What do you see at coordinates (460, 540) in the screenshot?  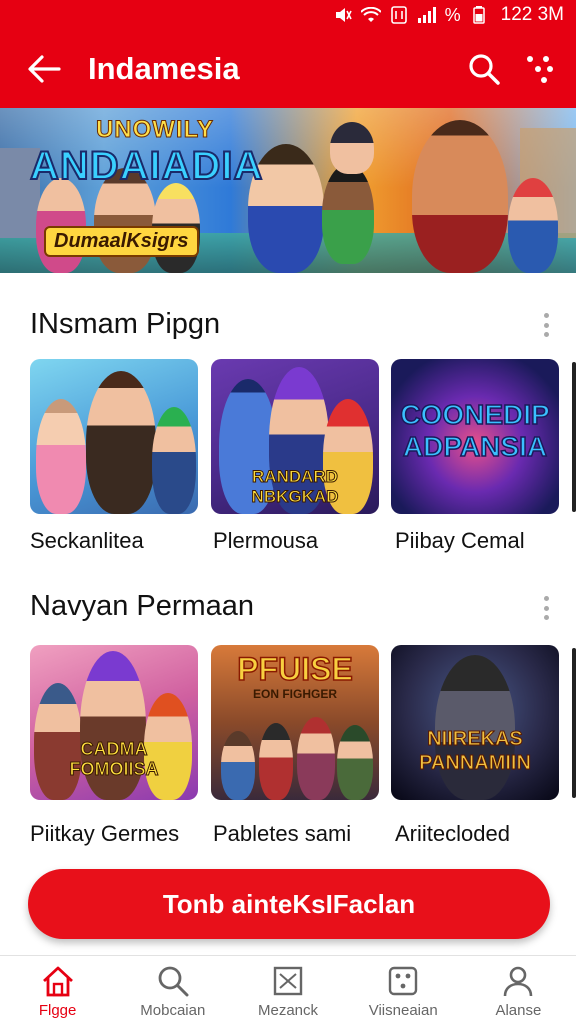 I see `tile-label: Piibay Cemal` at bounding box center [460, 540].